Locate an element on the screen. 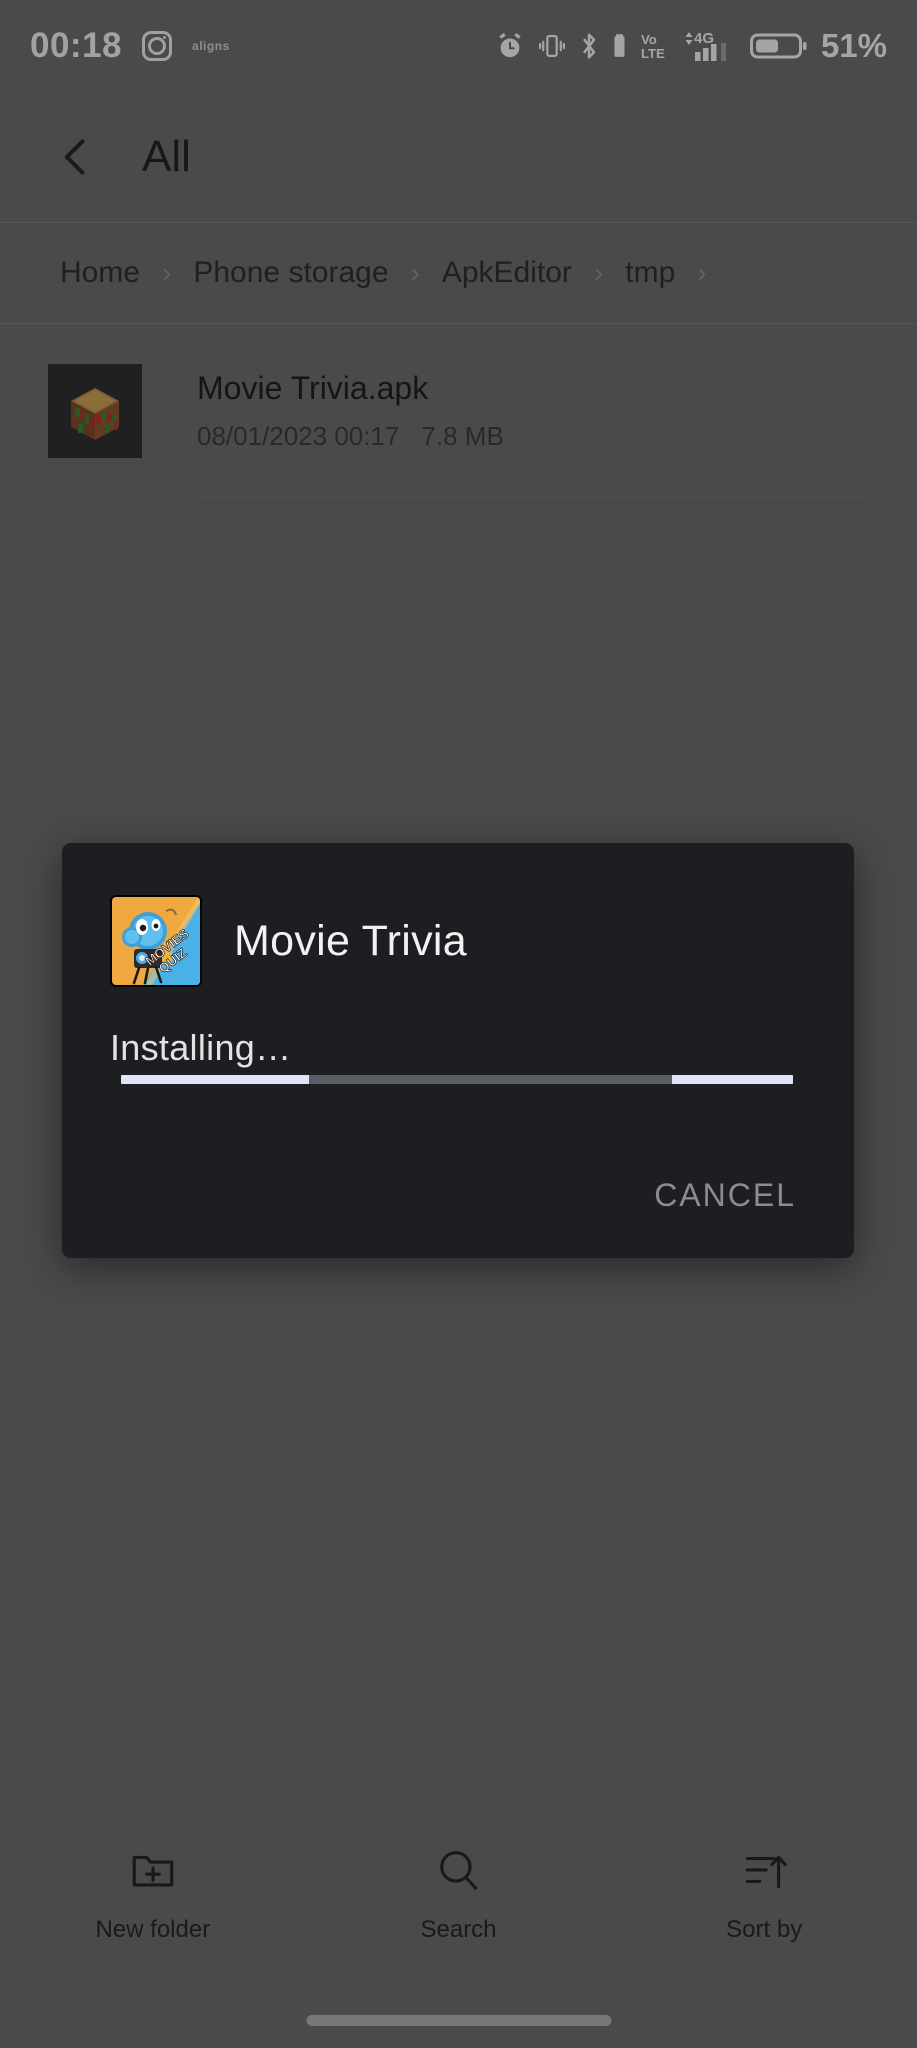 The width and height of the screenshot is (917, 2048). dialog-header: MOVIES QUIZ Movie Trivia is located at coordinates (458, 941).